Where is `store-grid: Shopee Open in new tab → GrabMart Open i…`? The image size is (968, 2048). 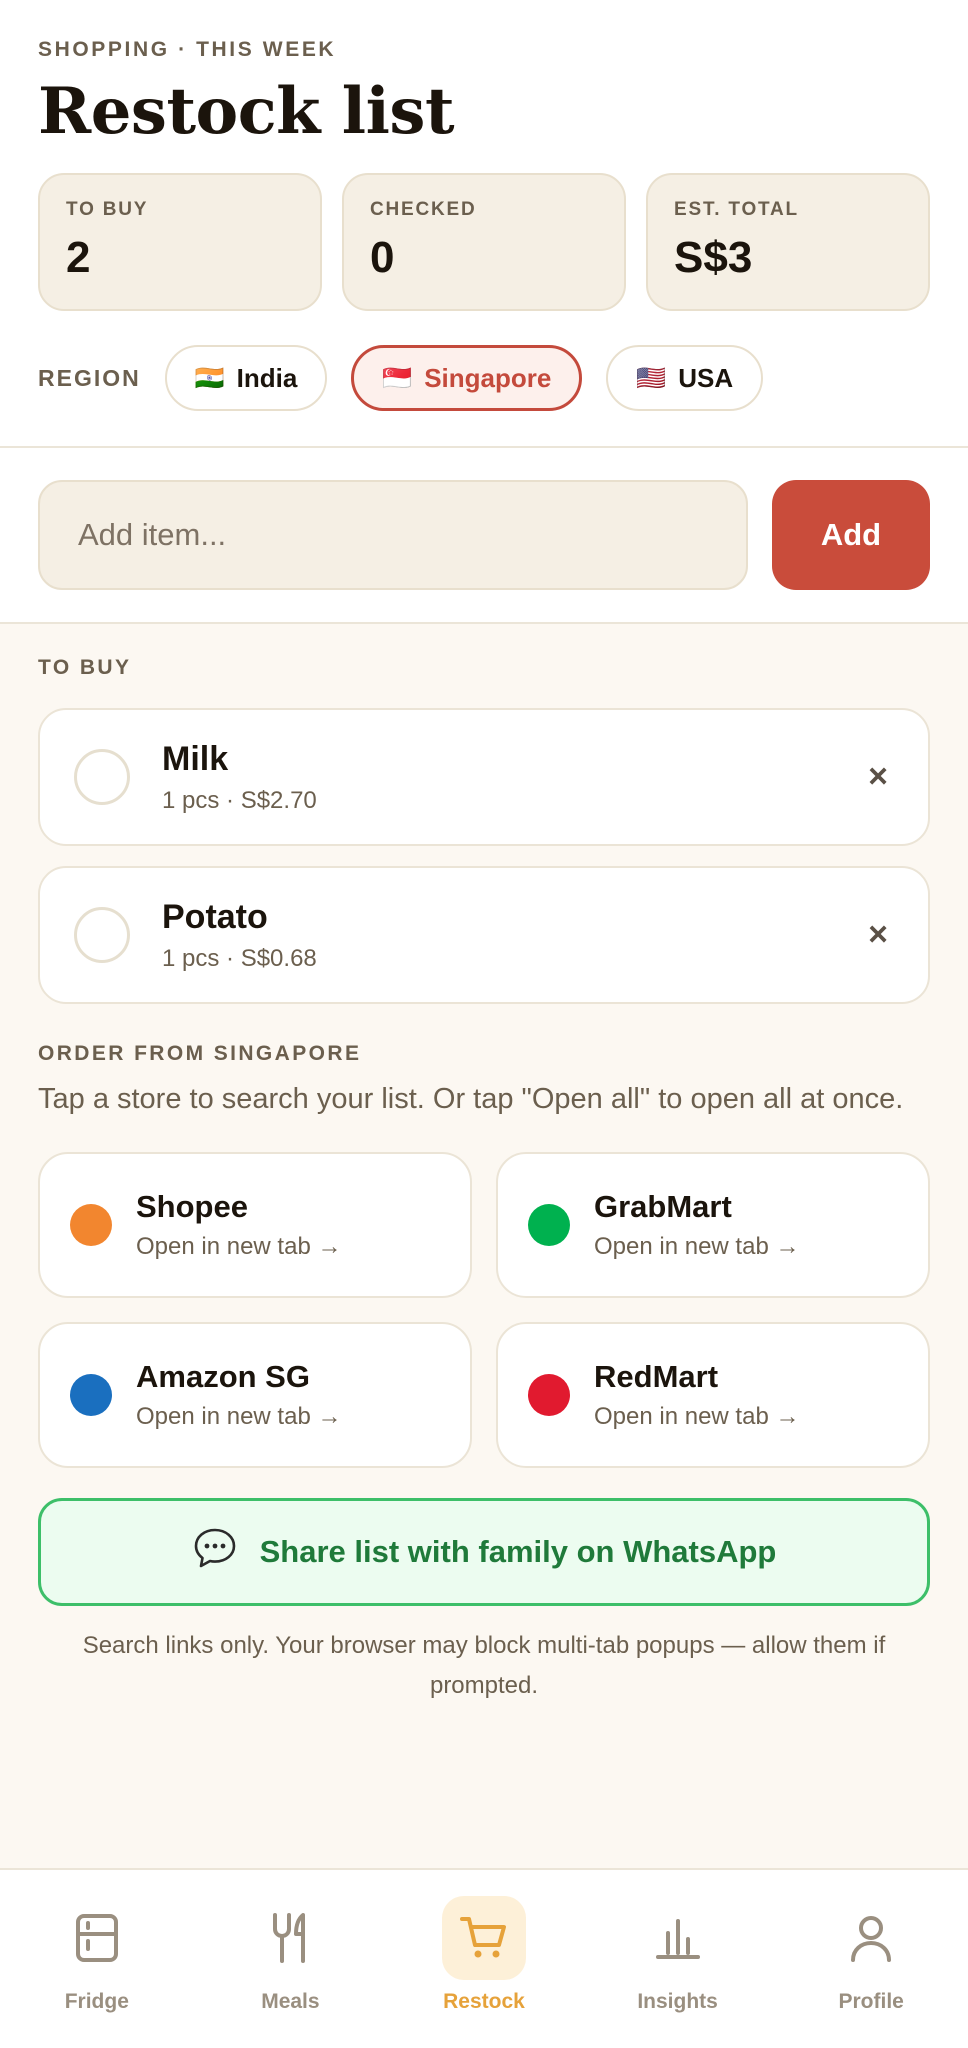
store-grid: Shopee Open in new tab → GrabMart Open i… is located at coordinates (484, 1310).